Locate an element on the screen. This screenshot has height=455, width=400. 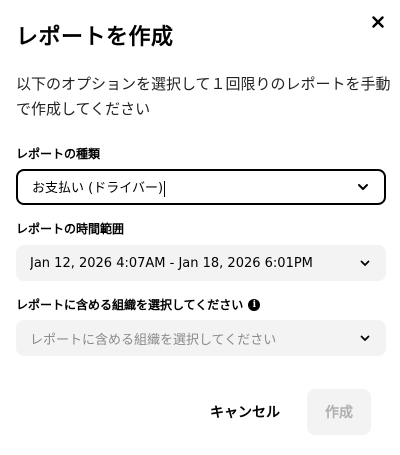
organizations-label: レポートに含める組織を選択してください i is located at coordinates (138, 305).